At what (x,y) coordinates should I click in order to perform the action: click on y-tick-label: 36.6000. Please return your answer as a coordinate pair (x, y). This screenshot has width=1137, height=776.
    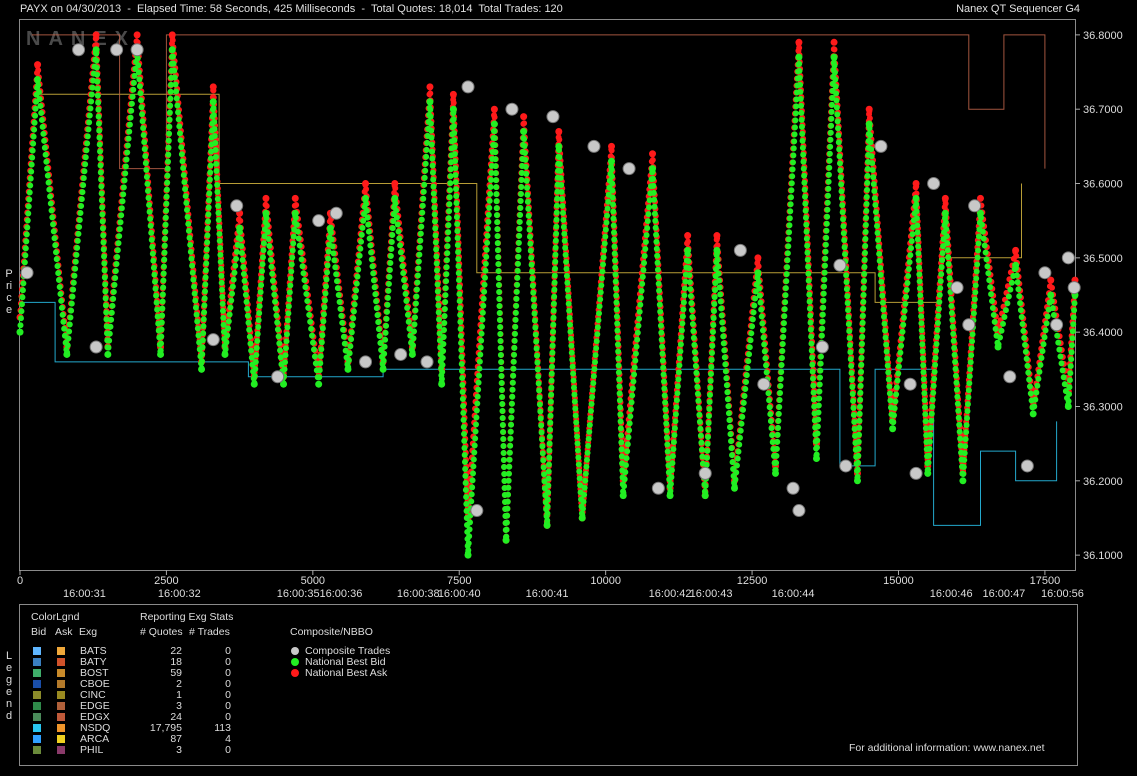
    Looking at the image, I should click on (1103, 185).